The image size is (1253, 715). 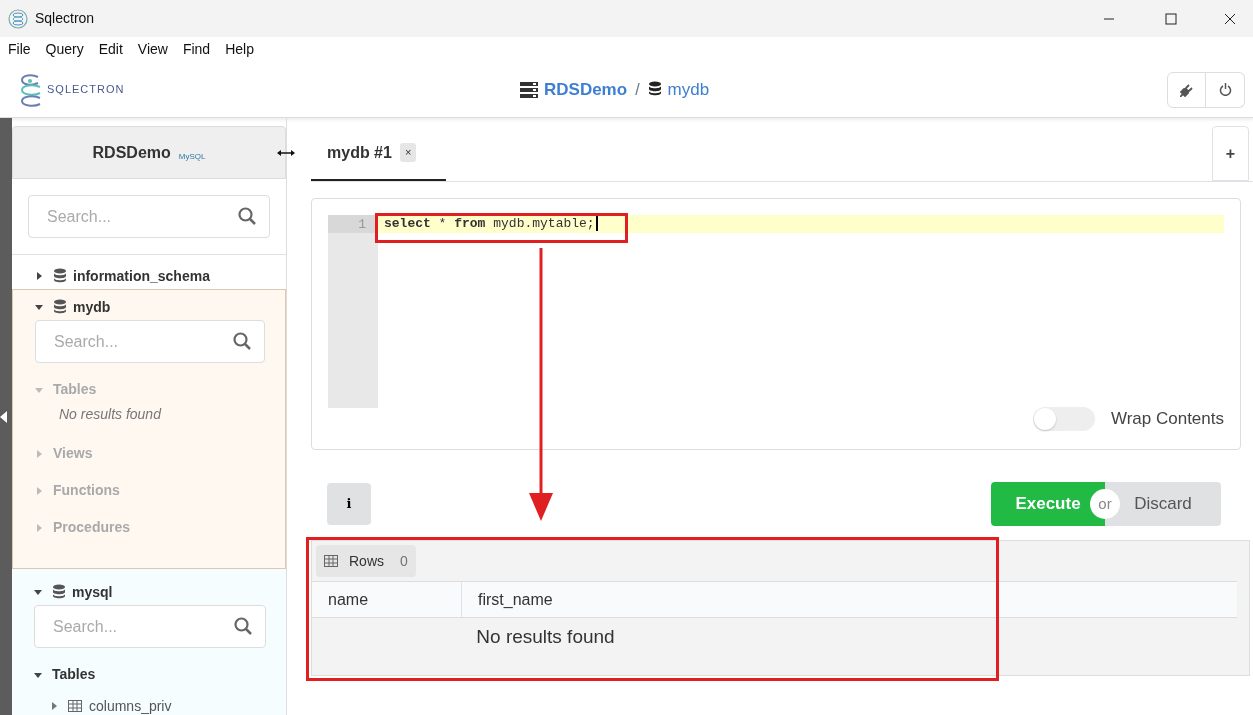 I want to click on menu-item: Find, so click(x=196, y=49).